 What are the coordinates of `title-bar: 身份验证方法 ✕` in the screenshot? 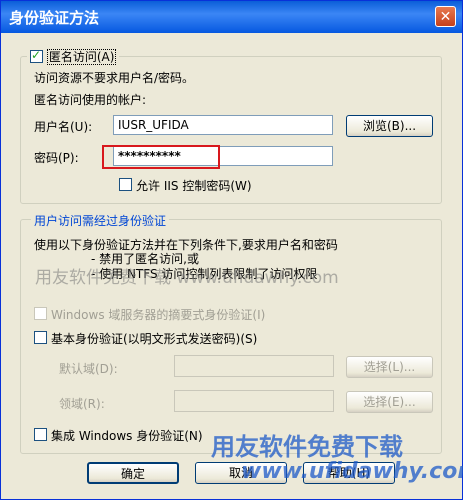 It's located at (231, 17).